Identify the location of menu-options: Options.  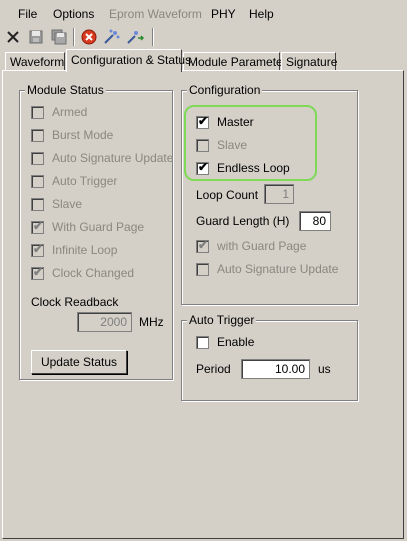
(73, 14).